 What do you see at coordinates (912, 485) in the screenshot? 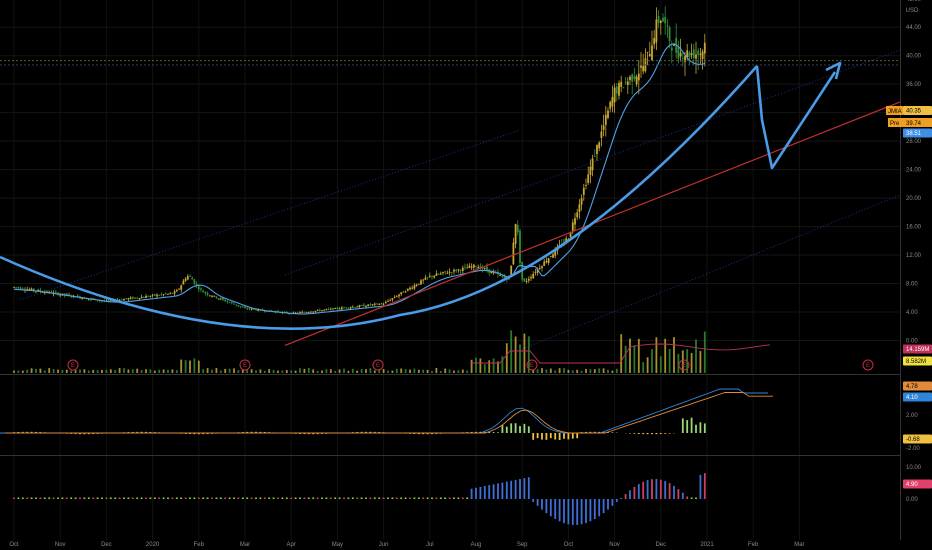
I see `oscillator-badge-text: 4.90` at bounding box center [912, 485].